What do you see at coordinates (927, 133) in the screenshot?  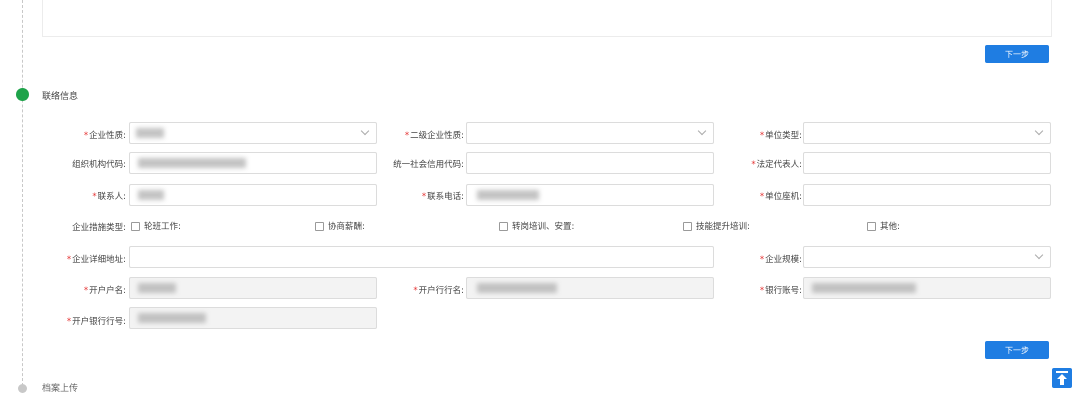 I see `select-unit-type` at bounding box center [927, 133].